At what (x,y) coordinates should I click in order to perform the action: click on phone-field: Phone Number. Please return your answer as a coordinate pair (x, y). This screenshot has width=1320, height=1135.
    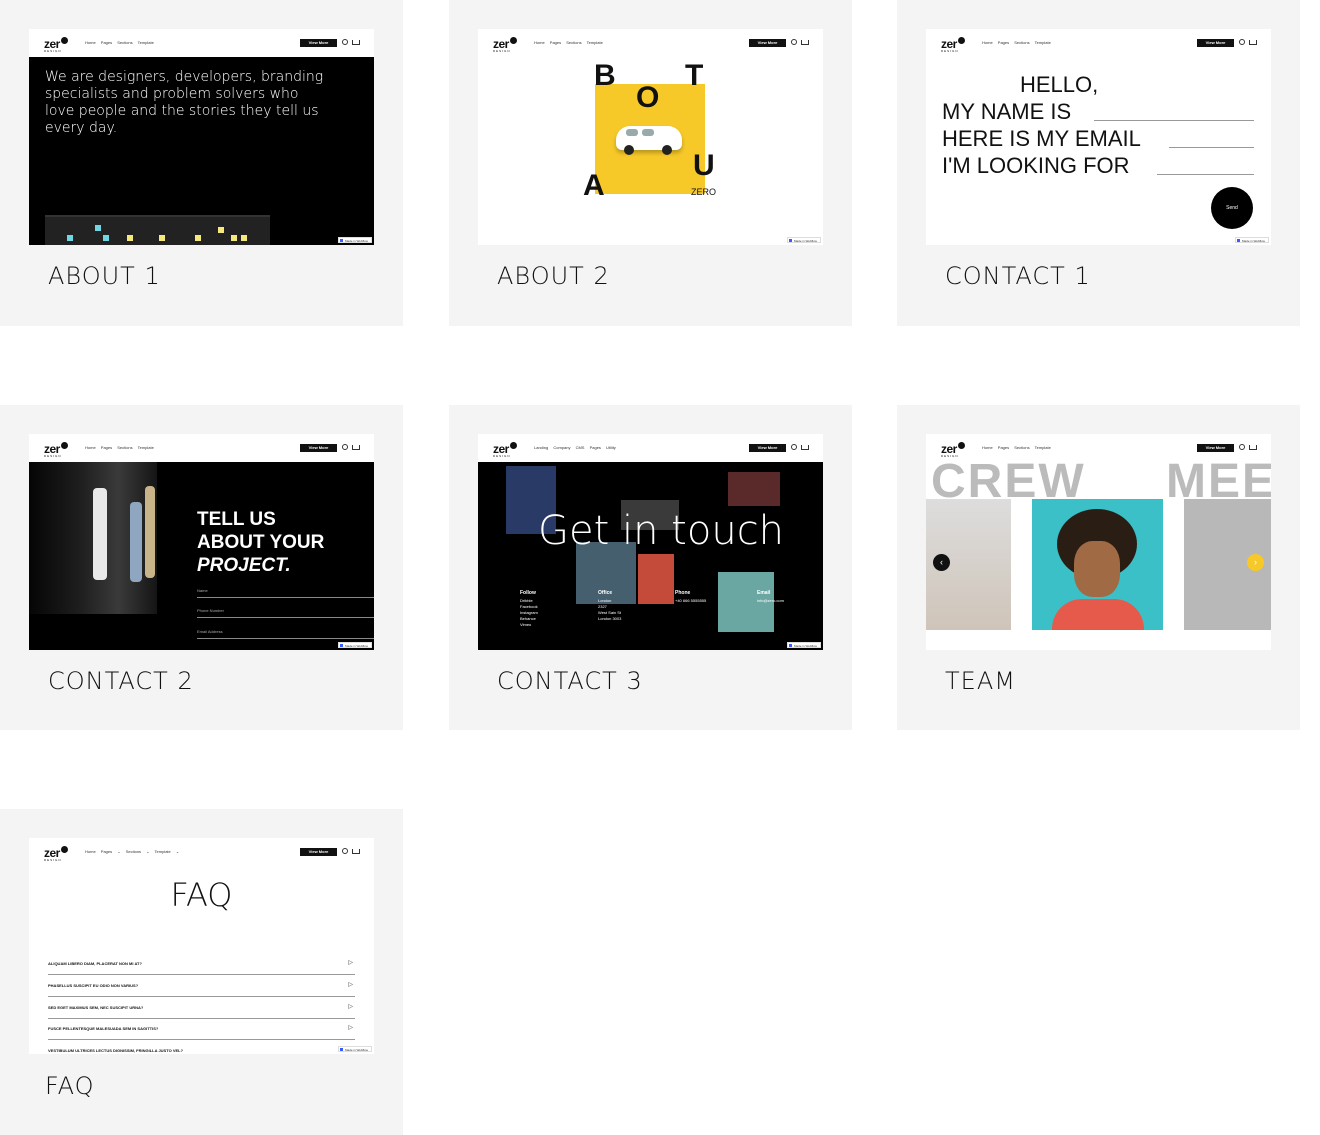
    Looking at the image, I should click on (285, 613).